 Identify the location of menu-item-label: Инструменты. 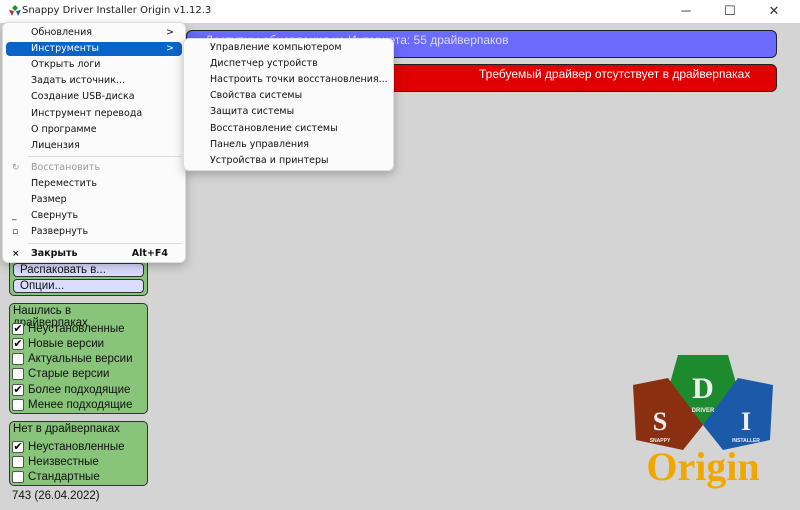
(65, 49).